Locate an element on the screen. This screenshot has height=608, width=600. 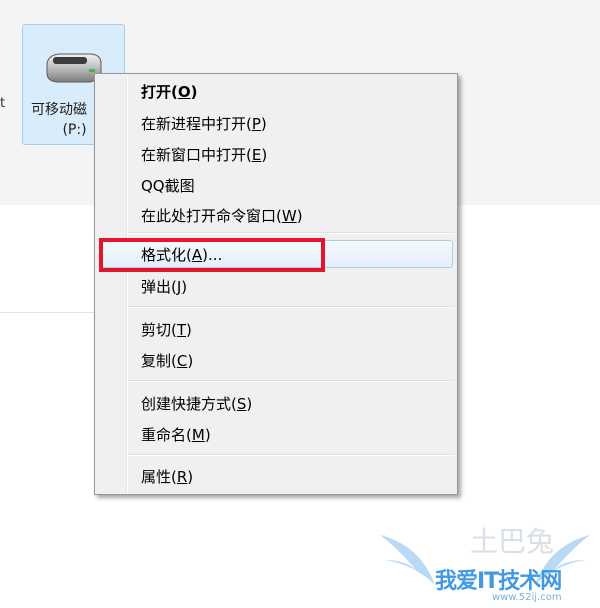
menu-item-open-new-window: 在新窗口中打开(E) is located at coordinates (204, 155).